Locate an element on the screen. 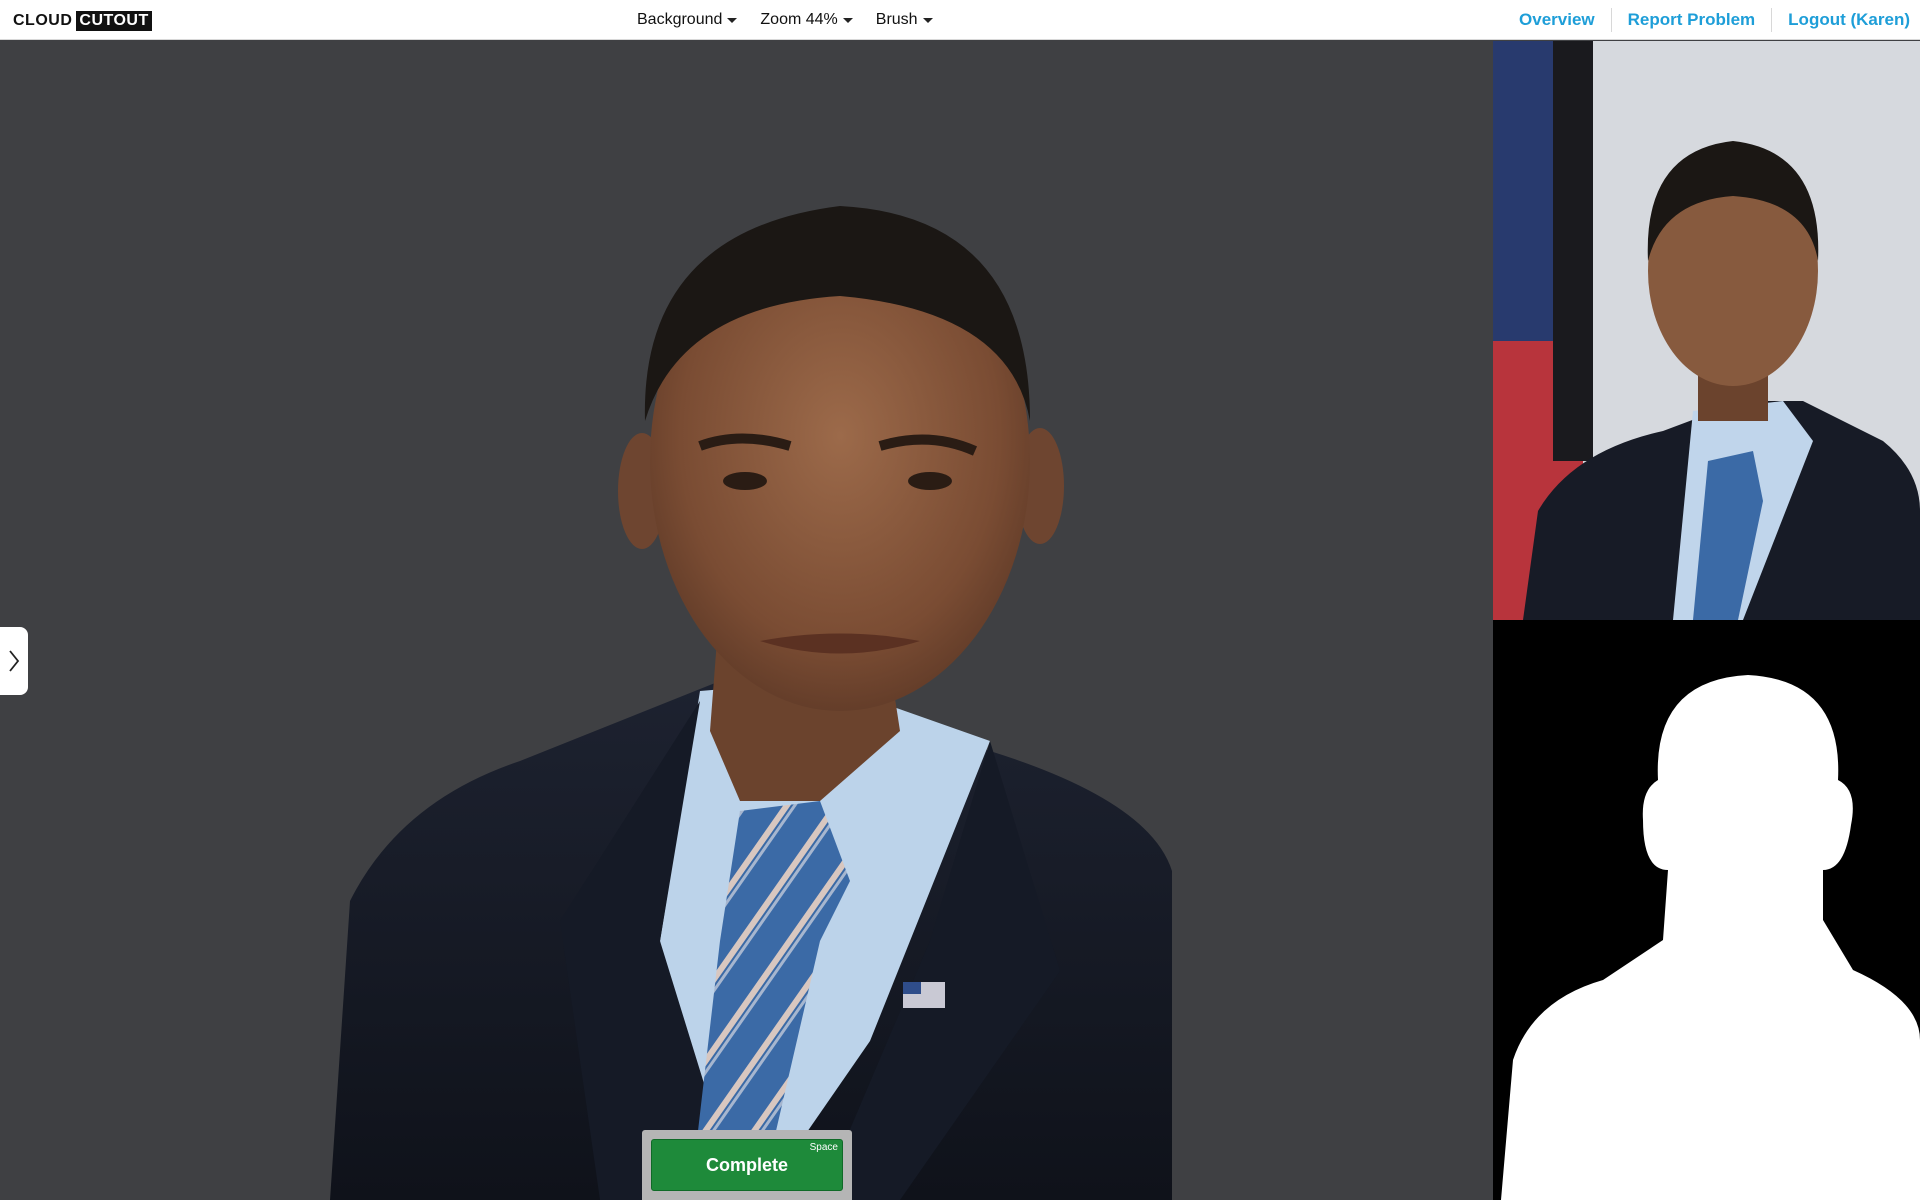 The height and width of the screenshot is (1200, 1920). report-problem-link: Report Problem is located at coordinates (1692, 20).